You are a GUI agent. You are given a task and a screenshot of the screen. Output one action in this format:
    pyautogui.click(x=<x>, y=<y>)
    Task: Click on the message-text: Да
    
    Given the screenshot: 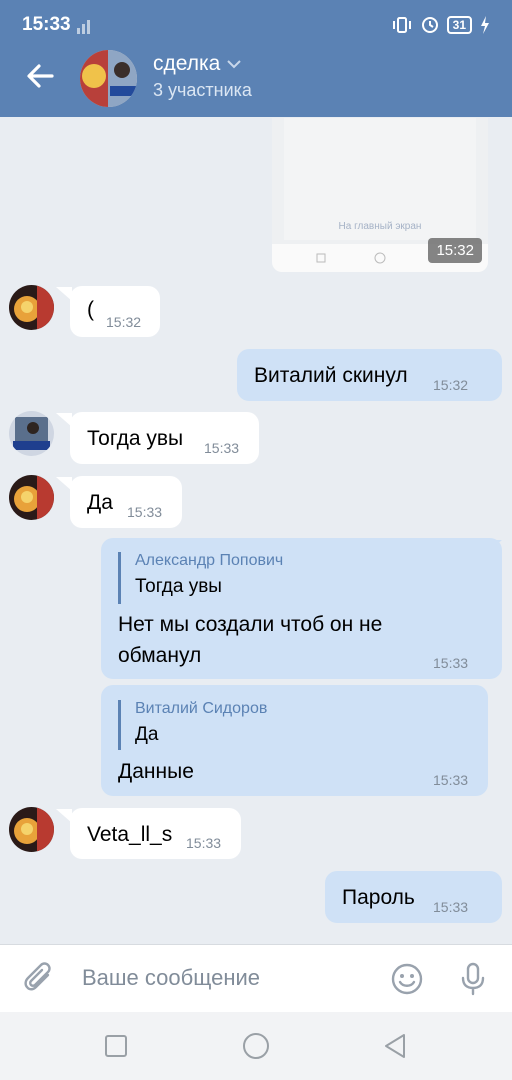 What is the action you would take?
    pyautogui.click(x=100, y=502)
    